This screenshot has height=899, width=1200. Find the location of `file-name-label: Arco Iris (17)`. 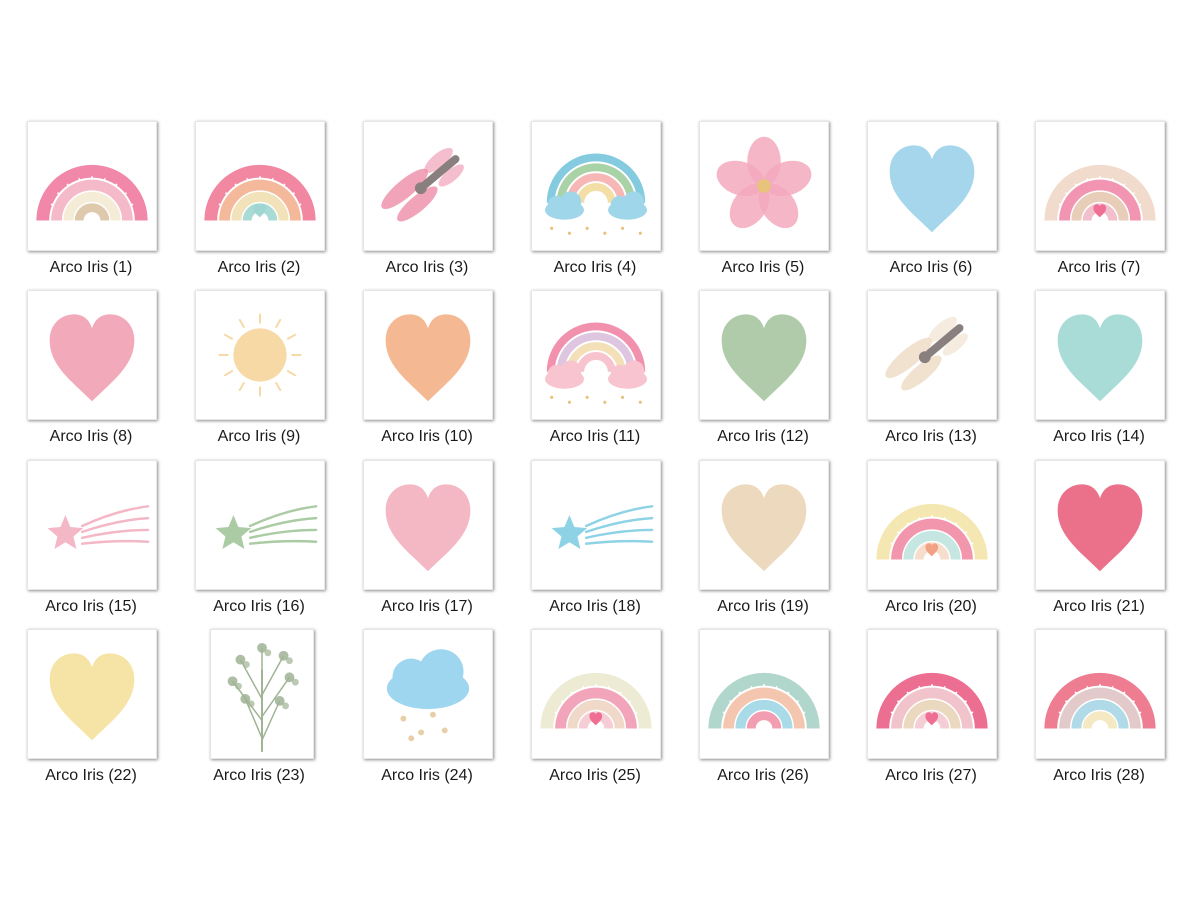

file-name-label: Arco Iris (17) is located at coordinates (427, 606).